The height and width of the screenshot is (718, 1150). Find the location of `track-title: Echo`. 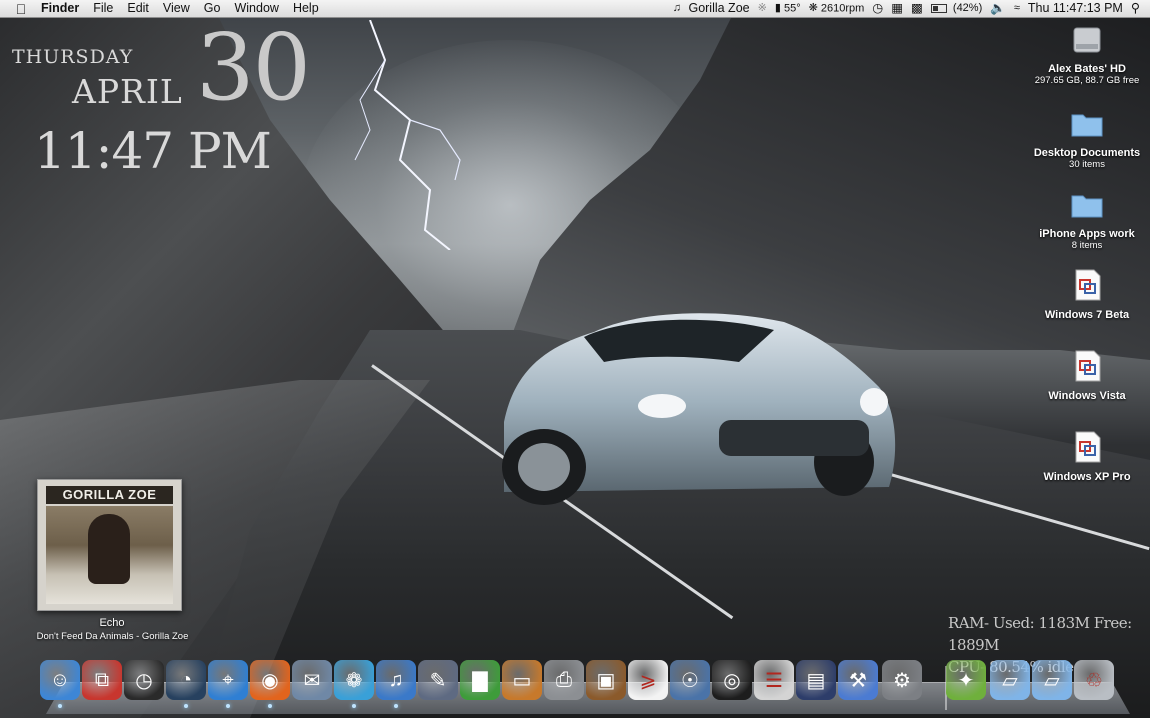

track-title: Echo is located at coordinates (112, 623).